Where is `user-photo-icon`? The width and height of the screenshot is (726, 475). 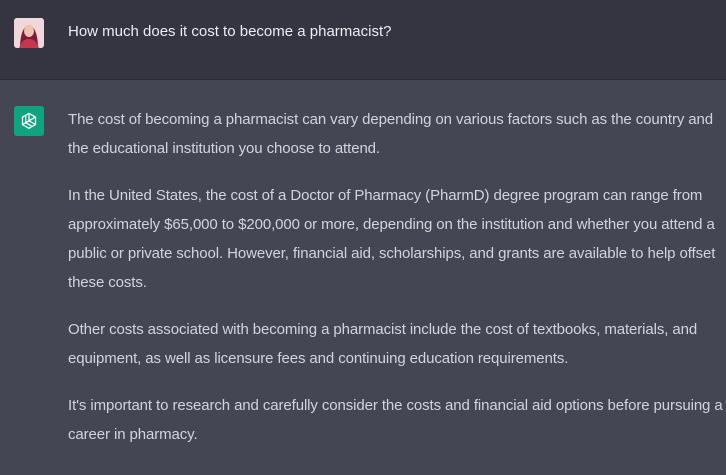 user-photo-icon is located at coordinates (29, 33).